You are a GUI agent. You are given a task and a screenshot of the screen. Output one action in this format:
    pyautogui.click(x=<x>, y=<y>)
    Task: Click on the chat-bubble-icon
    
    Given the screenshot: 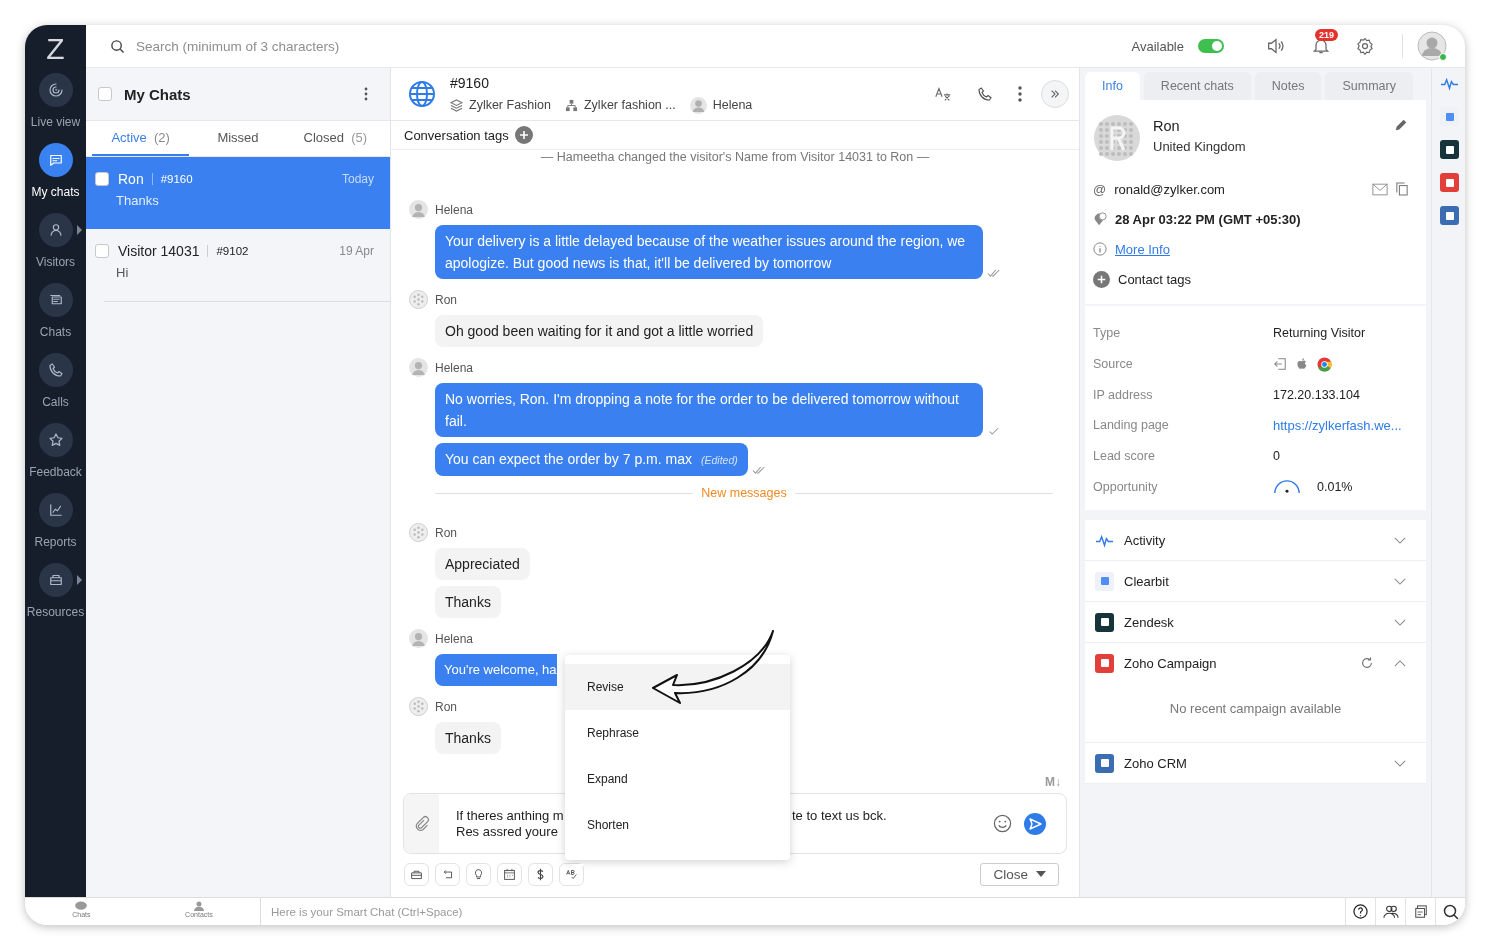 What is the action you would take?
    pyautogui.click(x=81, y=906)
    